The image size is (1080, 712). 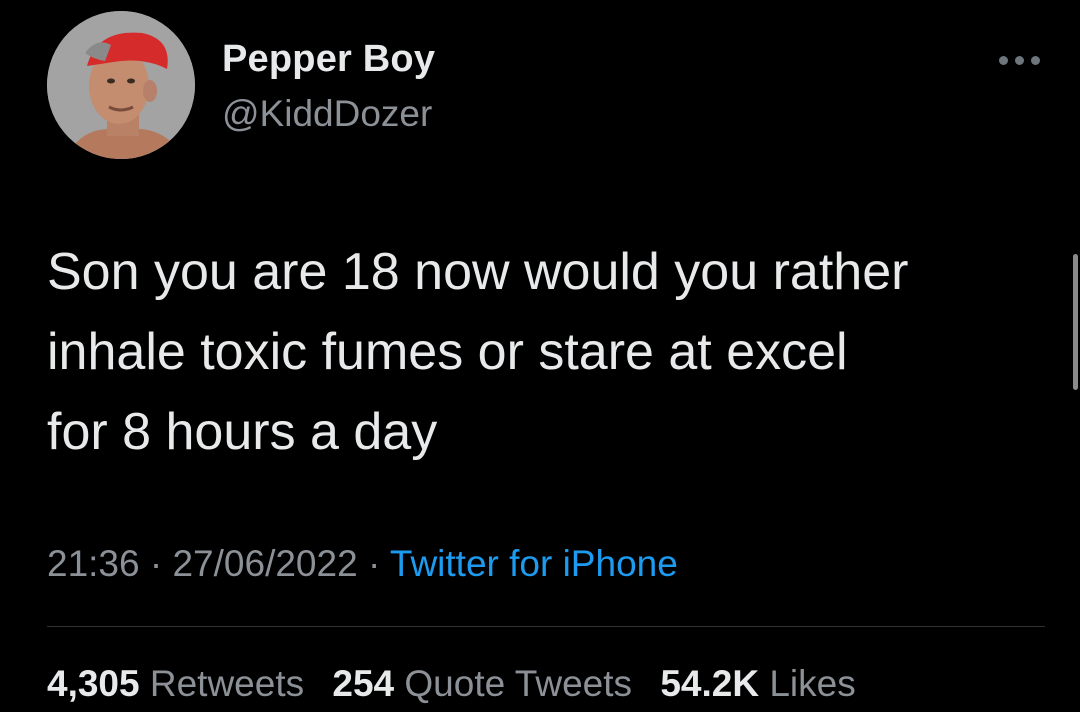 I want to click on tweet-time: 21:36, so click(x=93, y=563).